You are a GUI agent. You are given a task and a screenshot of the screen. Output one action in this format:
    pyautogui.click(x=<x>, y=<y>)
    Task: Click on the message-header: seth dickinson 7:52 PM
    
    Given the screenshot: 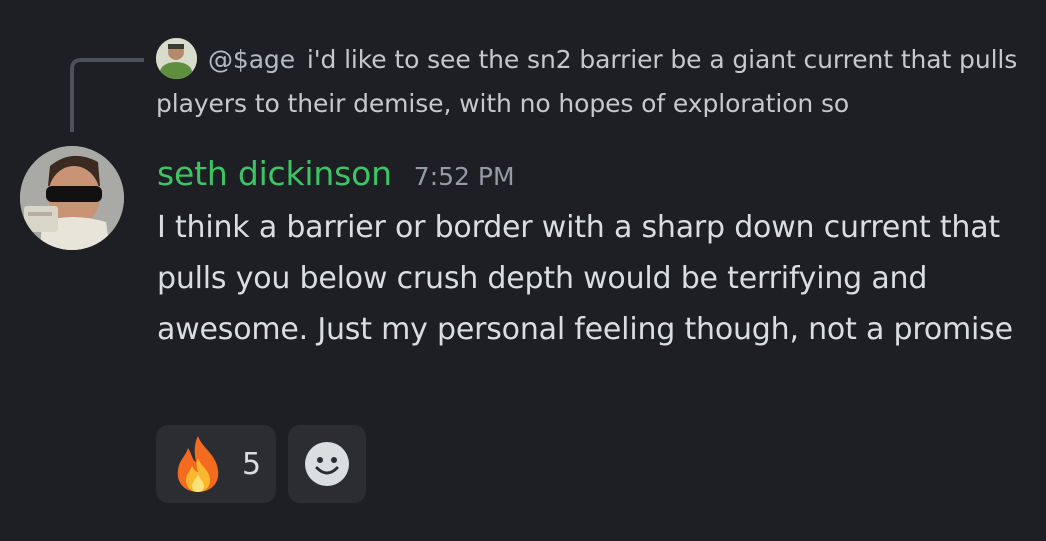 What is the action you would take?
    pyautogui.click(x=336, y=176)
    